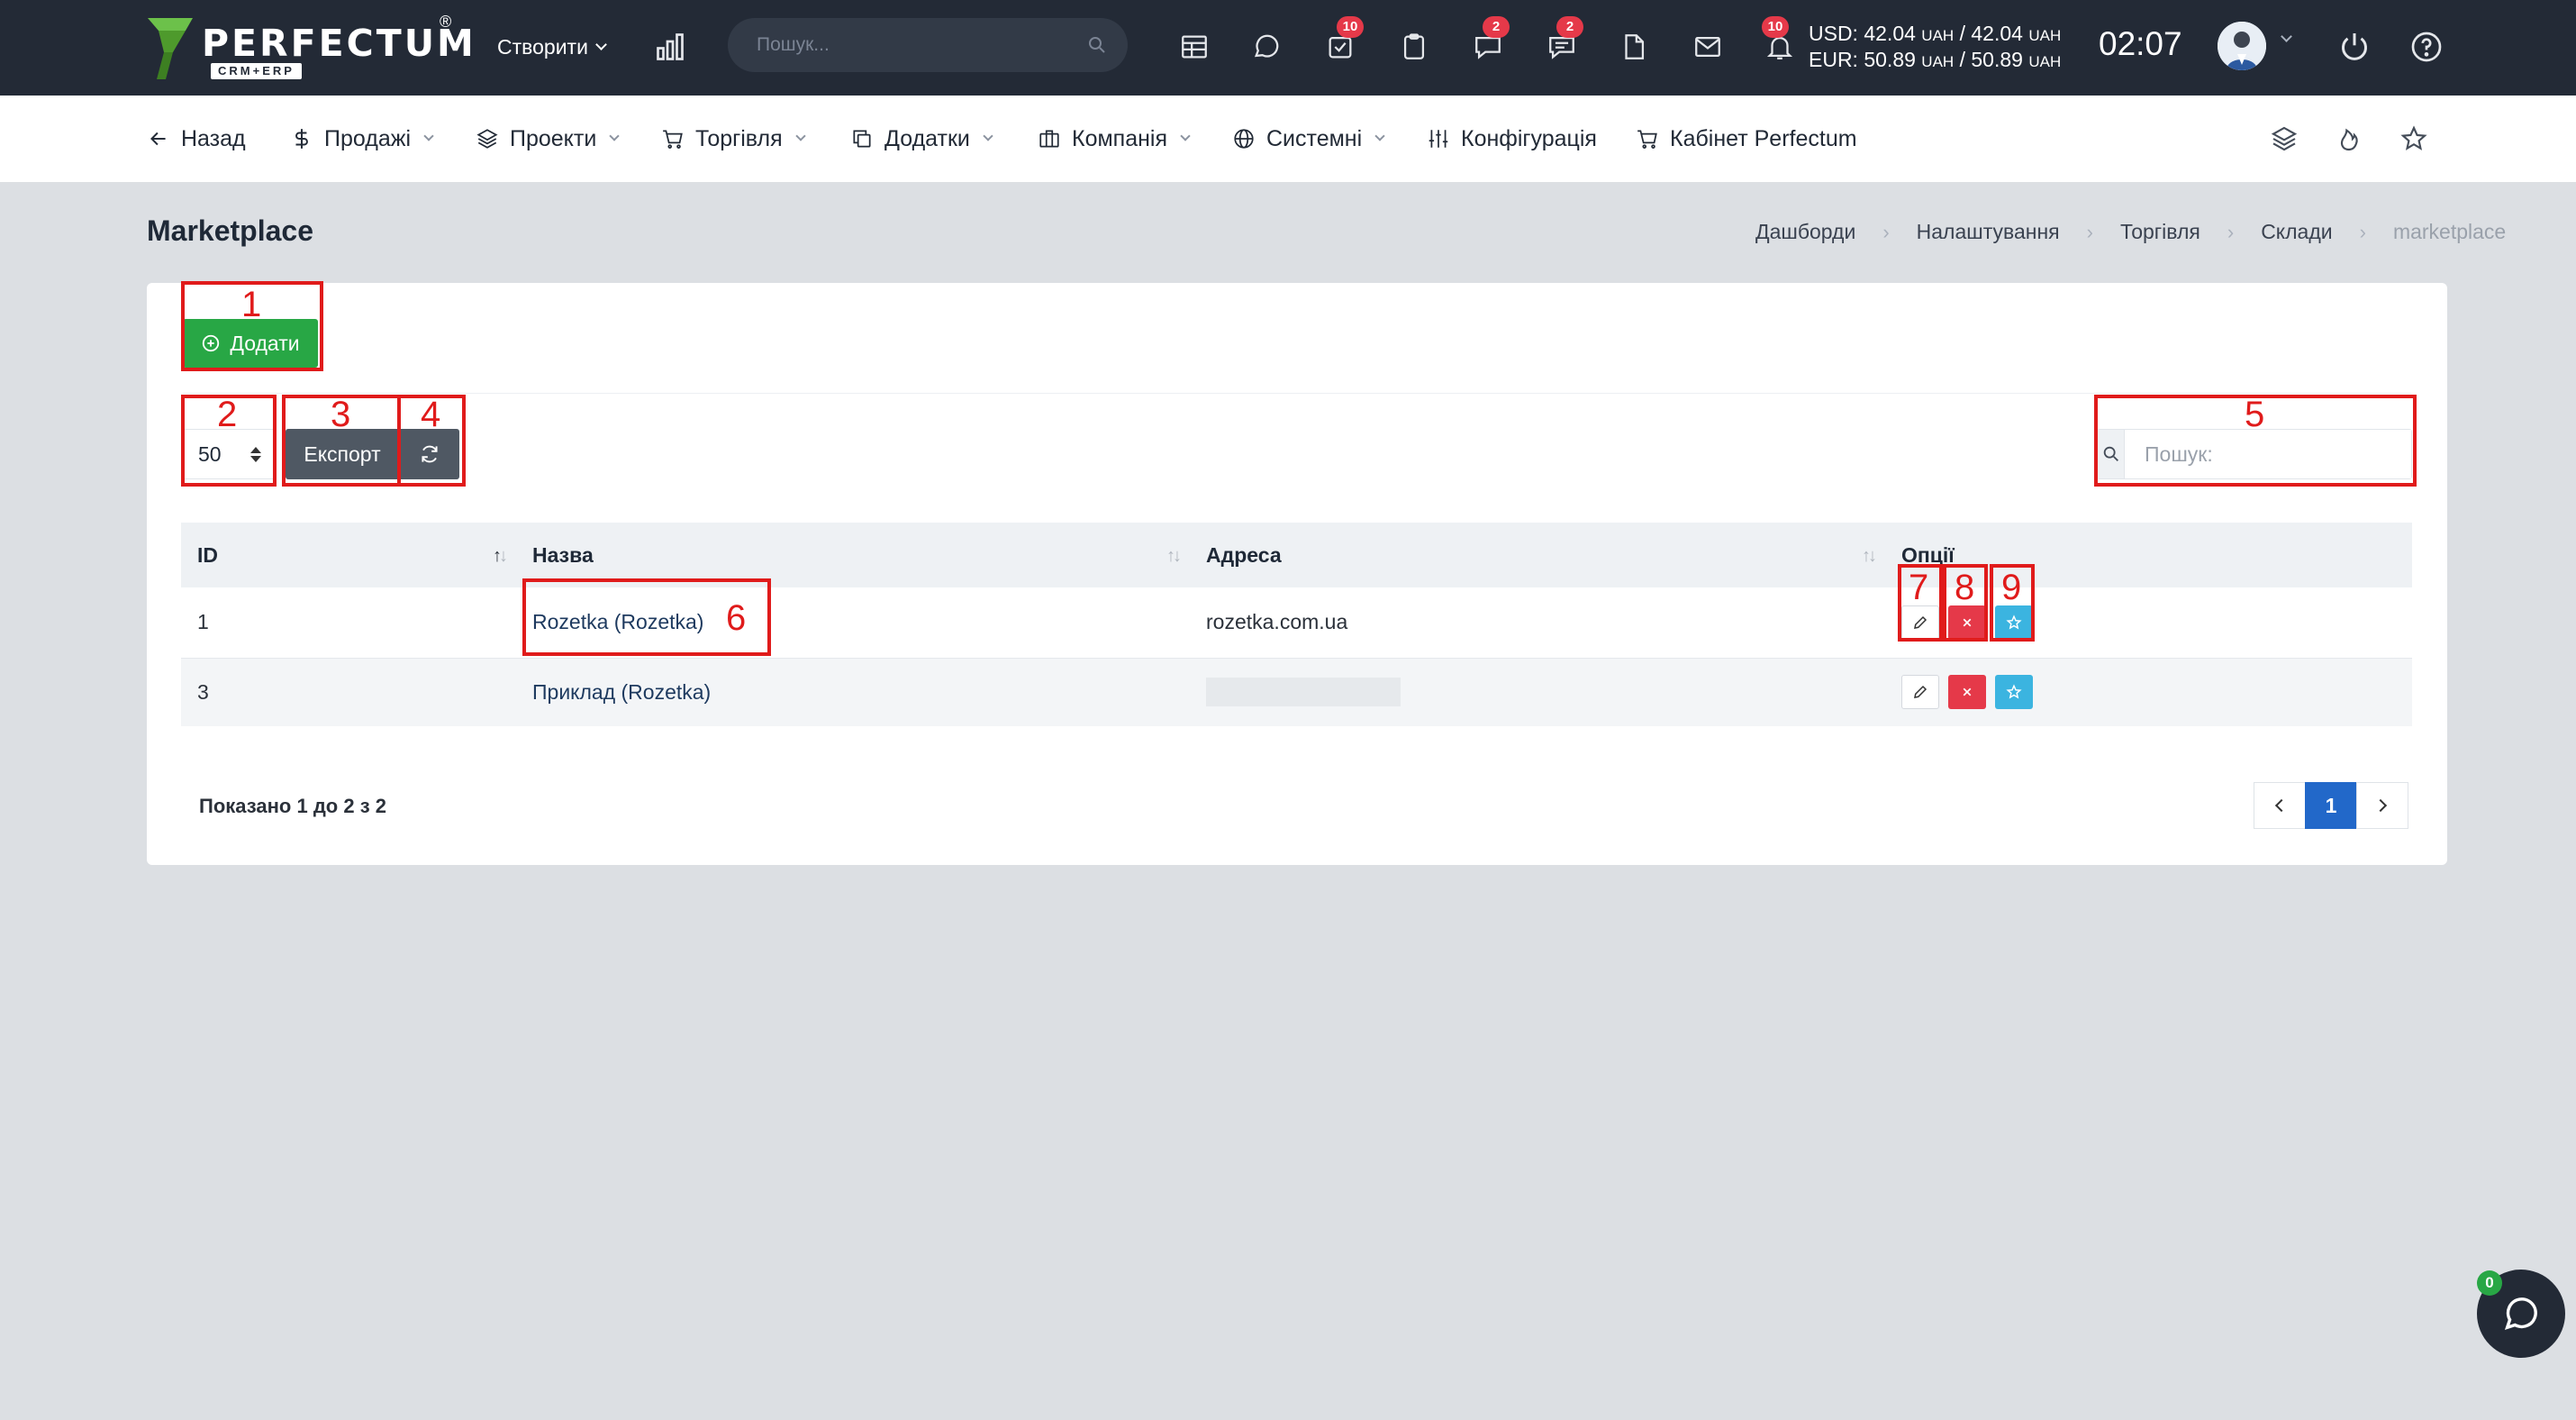  I want to click on plus-circle-icon, so click(211, 343).